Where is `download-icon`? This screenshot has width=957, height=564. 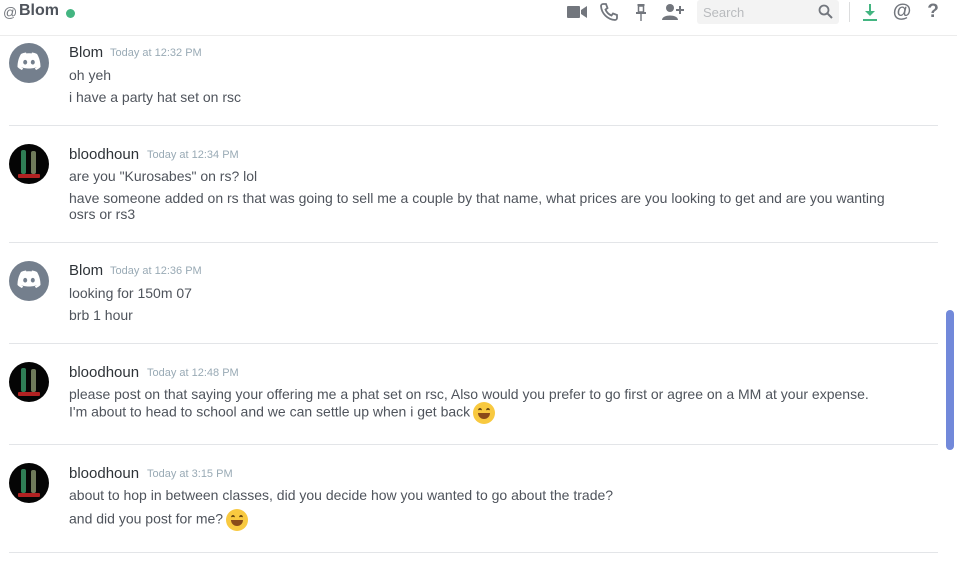
download-icon is located at coordinates (870, 12).